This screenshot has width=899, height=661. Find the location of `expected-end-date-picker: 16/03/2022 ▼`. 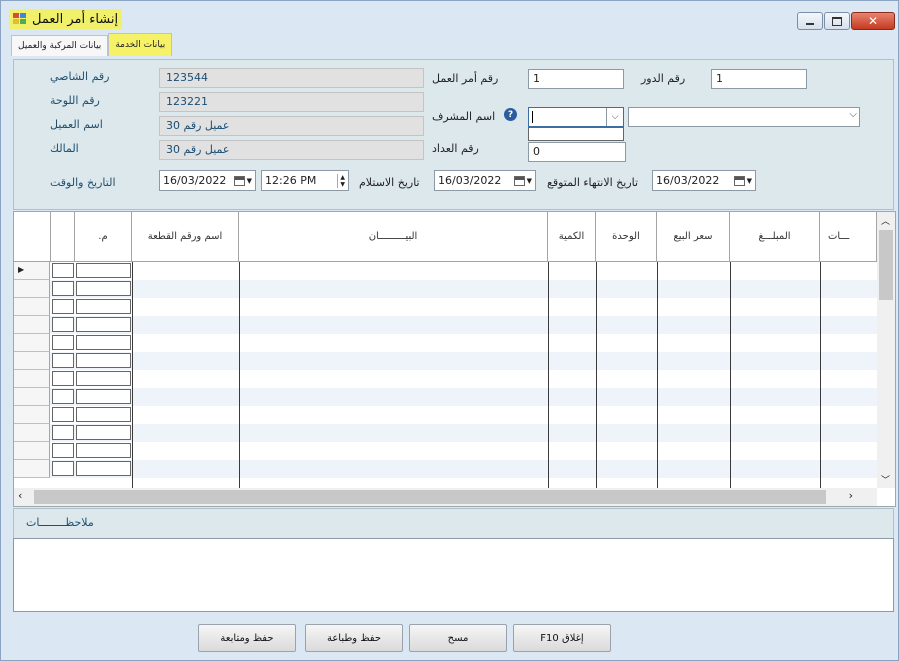

expected-end-date-picker: 16/03/2022 ▼ is located at coordinates (704, 180).